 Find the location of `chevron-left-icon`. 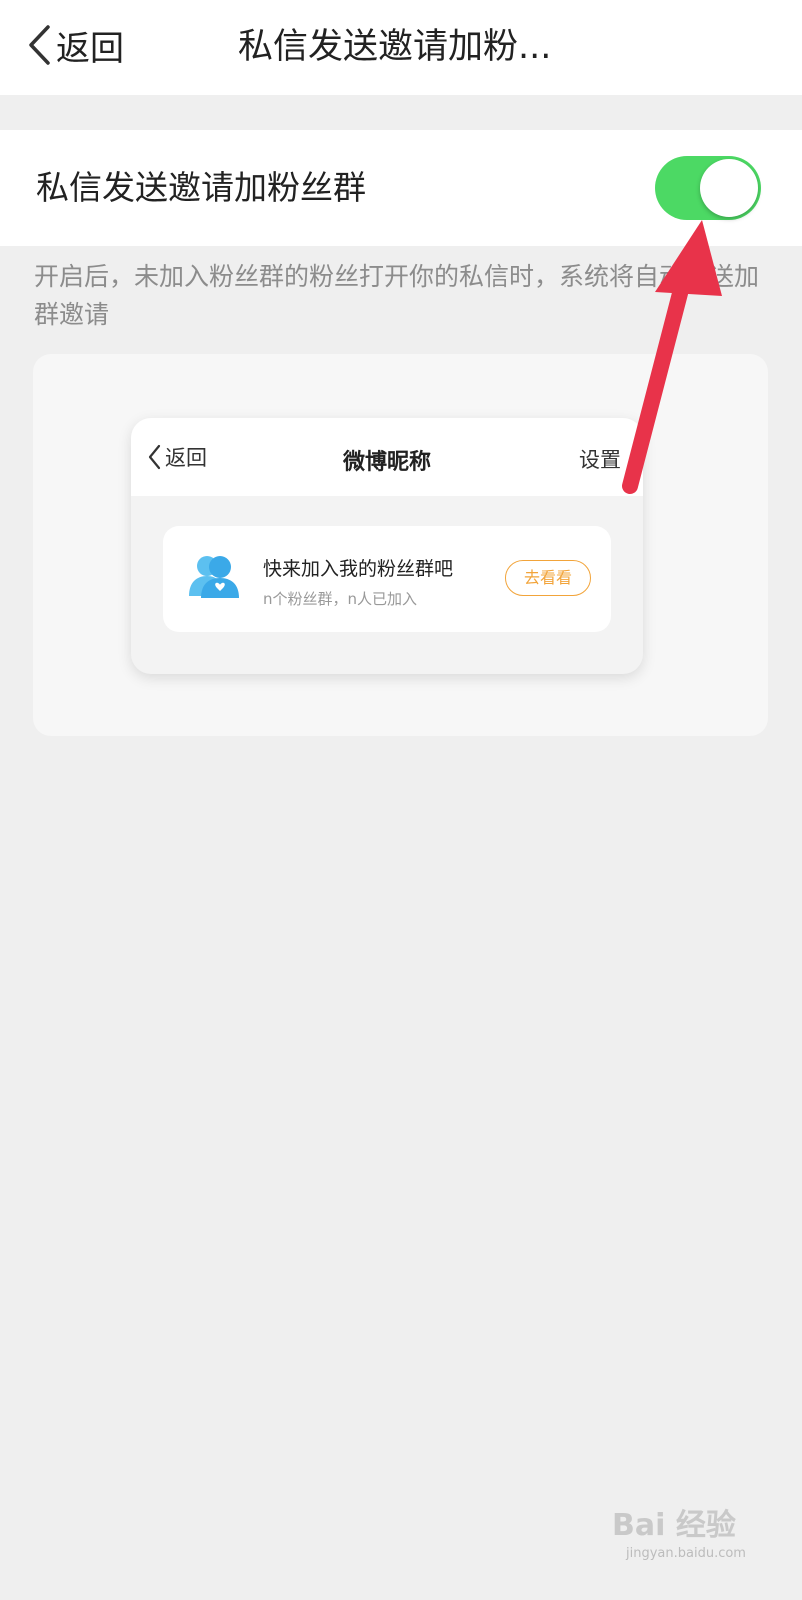

chevron-left-icon is located at coordinates (39, 45).